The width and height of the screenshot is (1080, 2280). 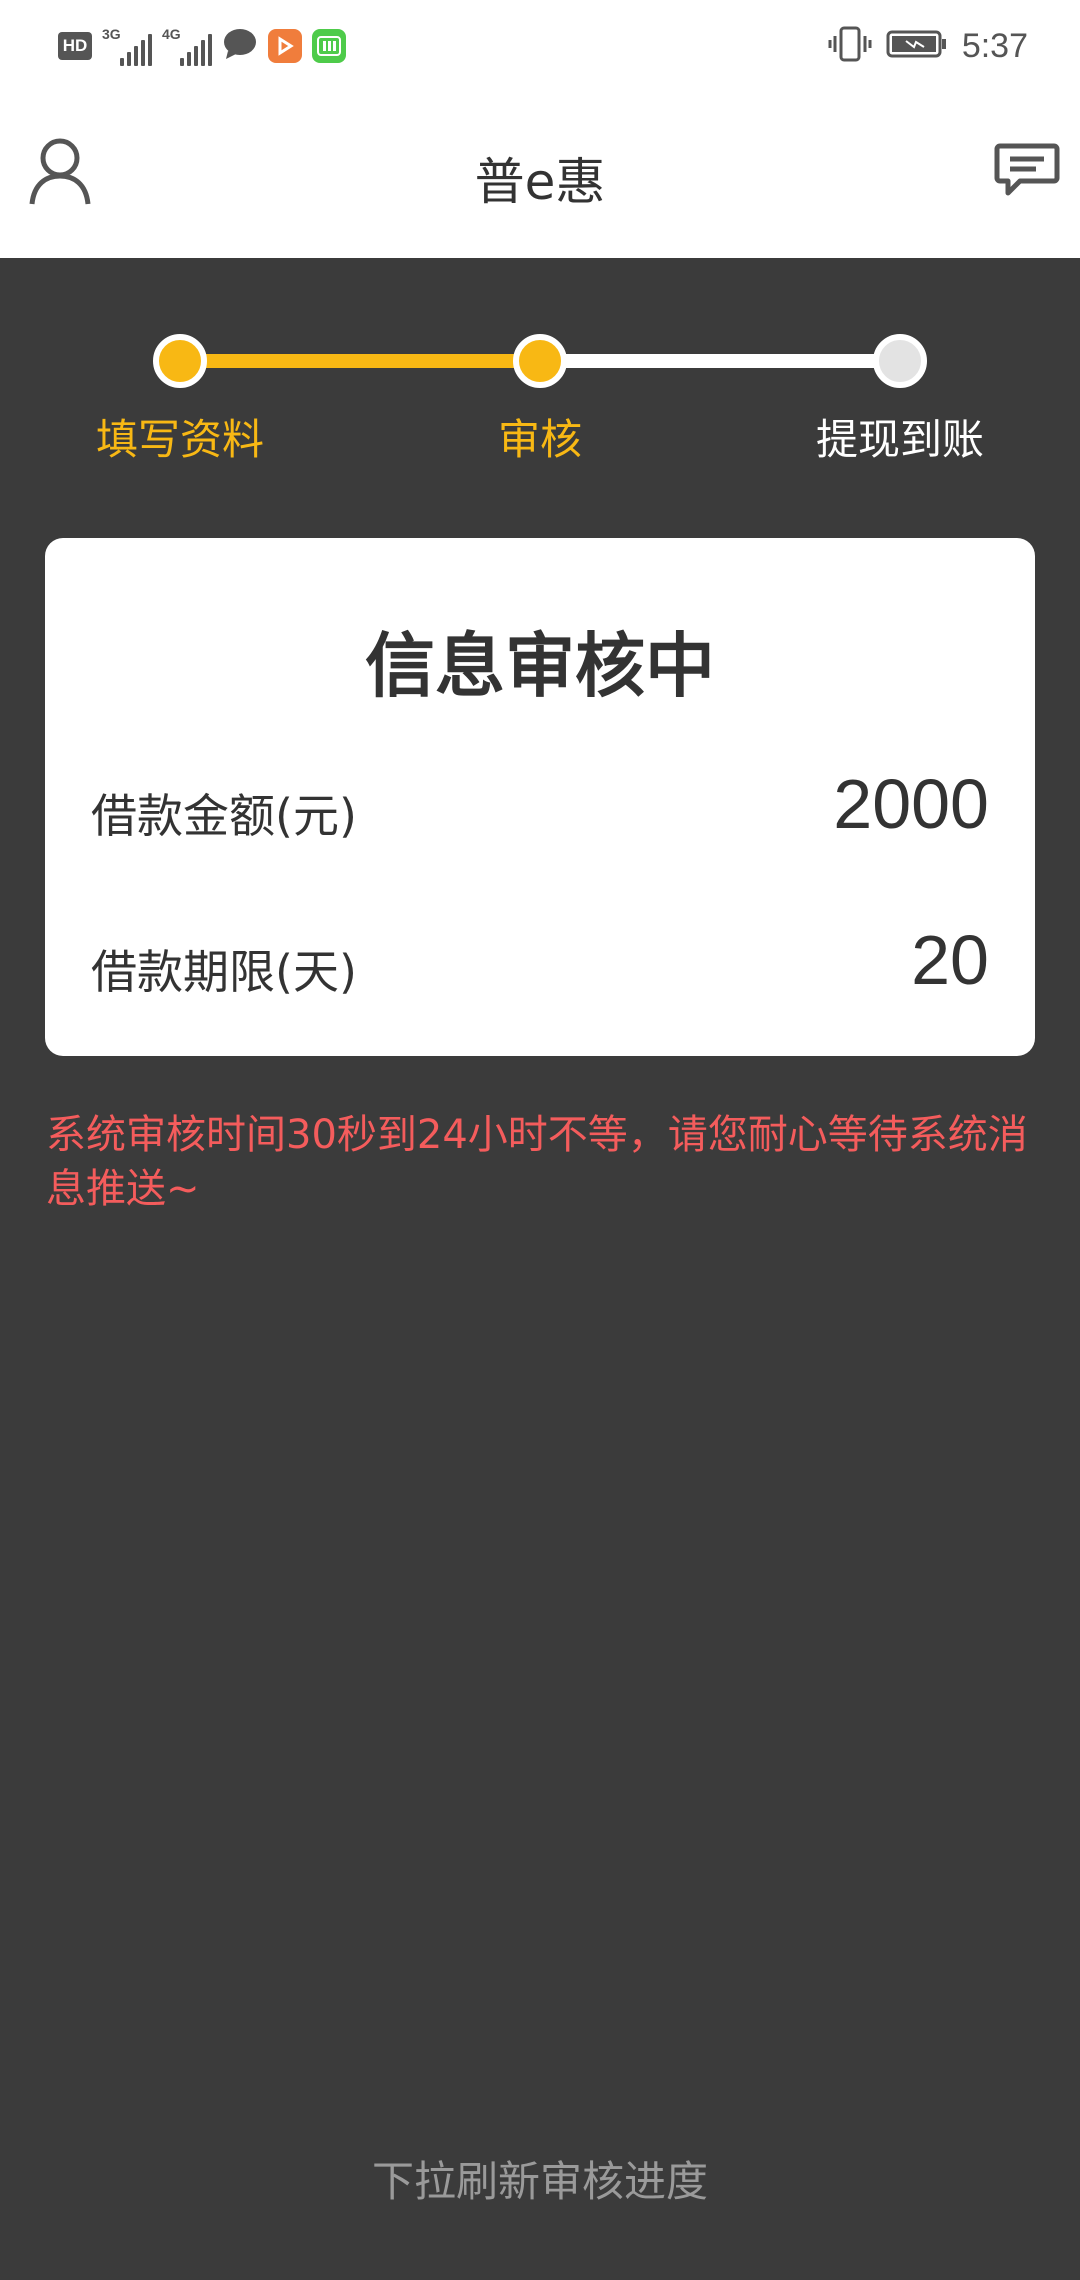 What do you see at coordinates (180, 361) in the screenshot?
I see `step-dot-fill-info` at bounding box center [180, 361].